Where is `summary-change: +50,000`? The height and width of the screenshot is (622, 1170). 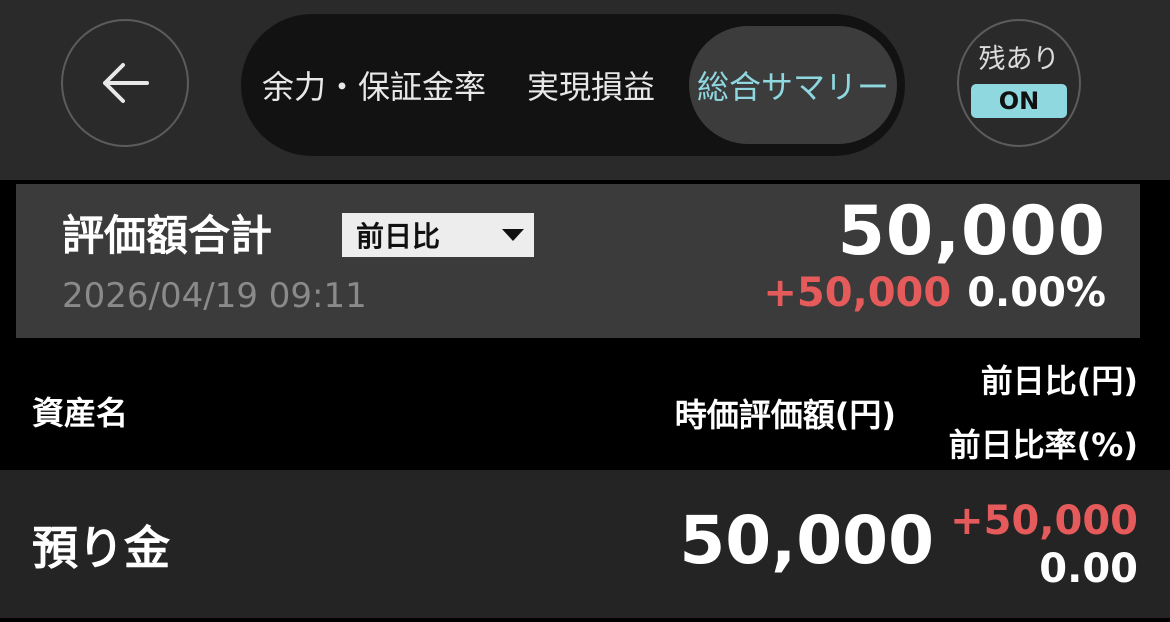
summary-change: +50,000 is located at coordinates (857, 293).